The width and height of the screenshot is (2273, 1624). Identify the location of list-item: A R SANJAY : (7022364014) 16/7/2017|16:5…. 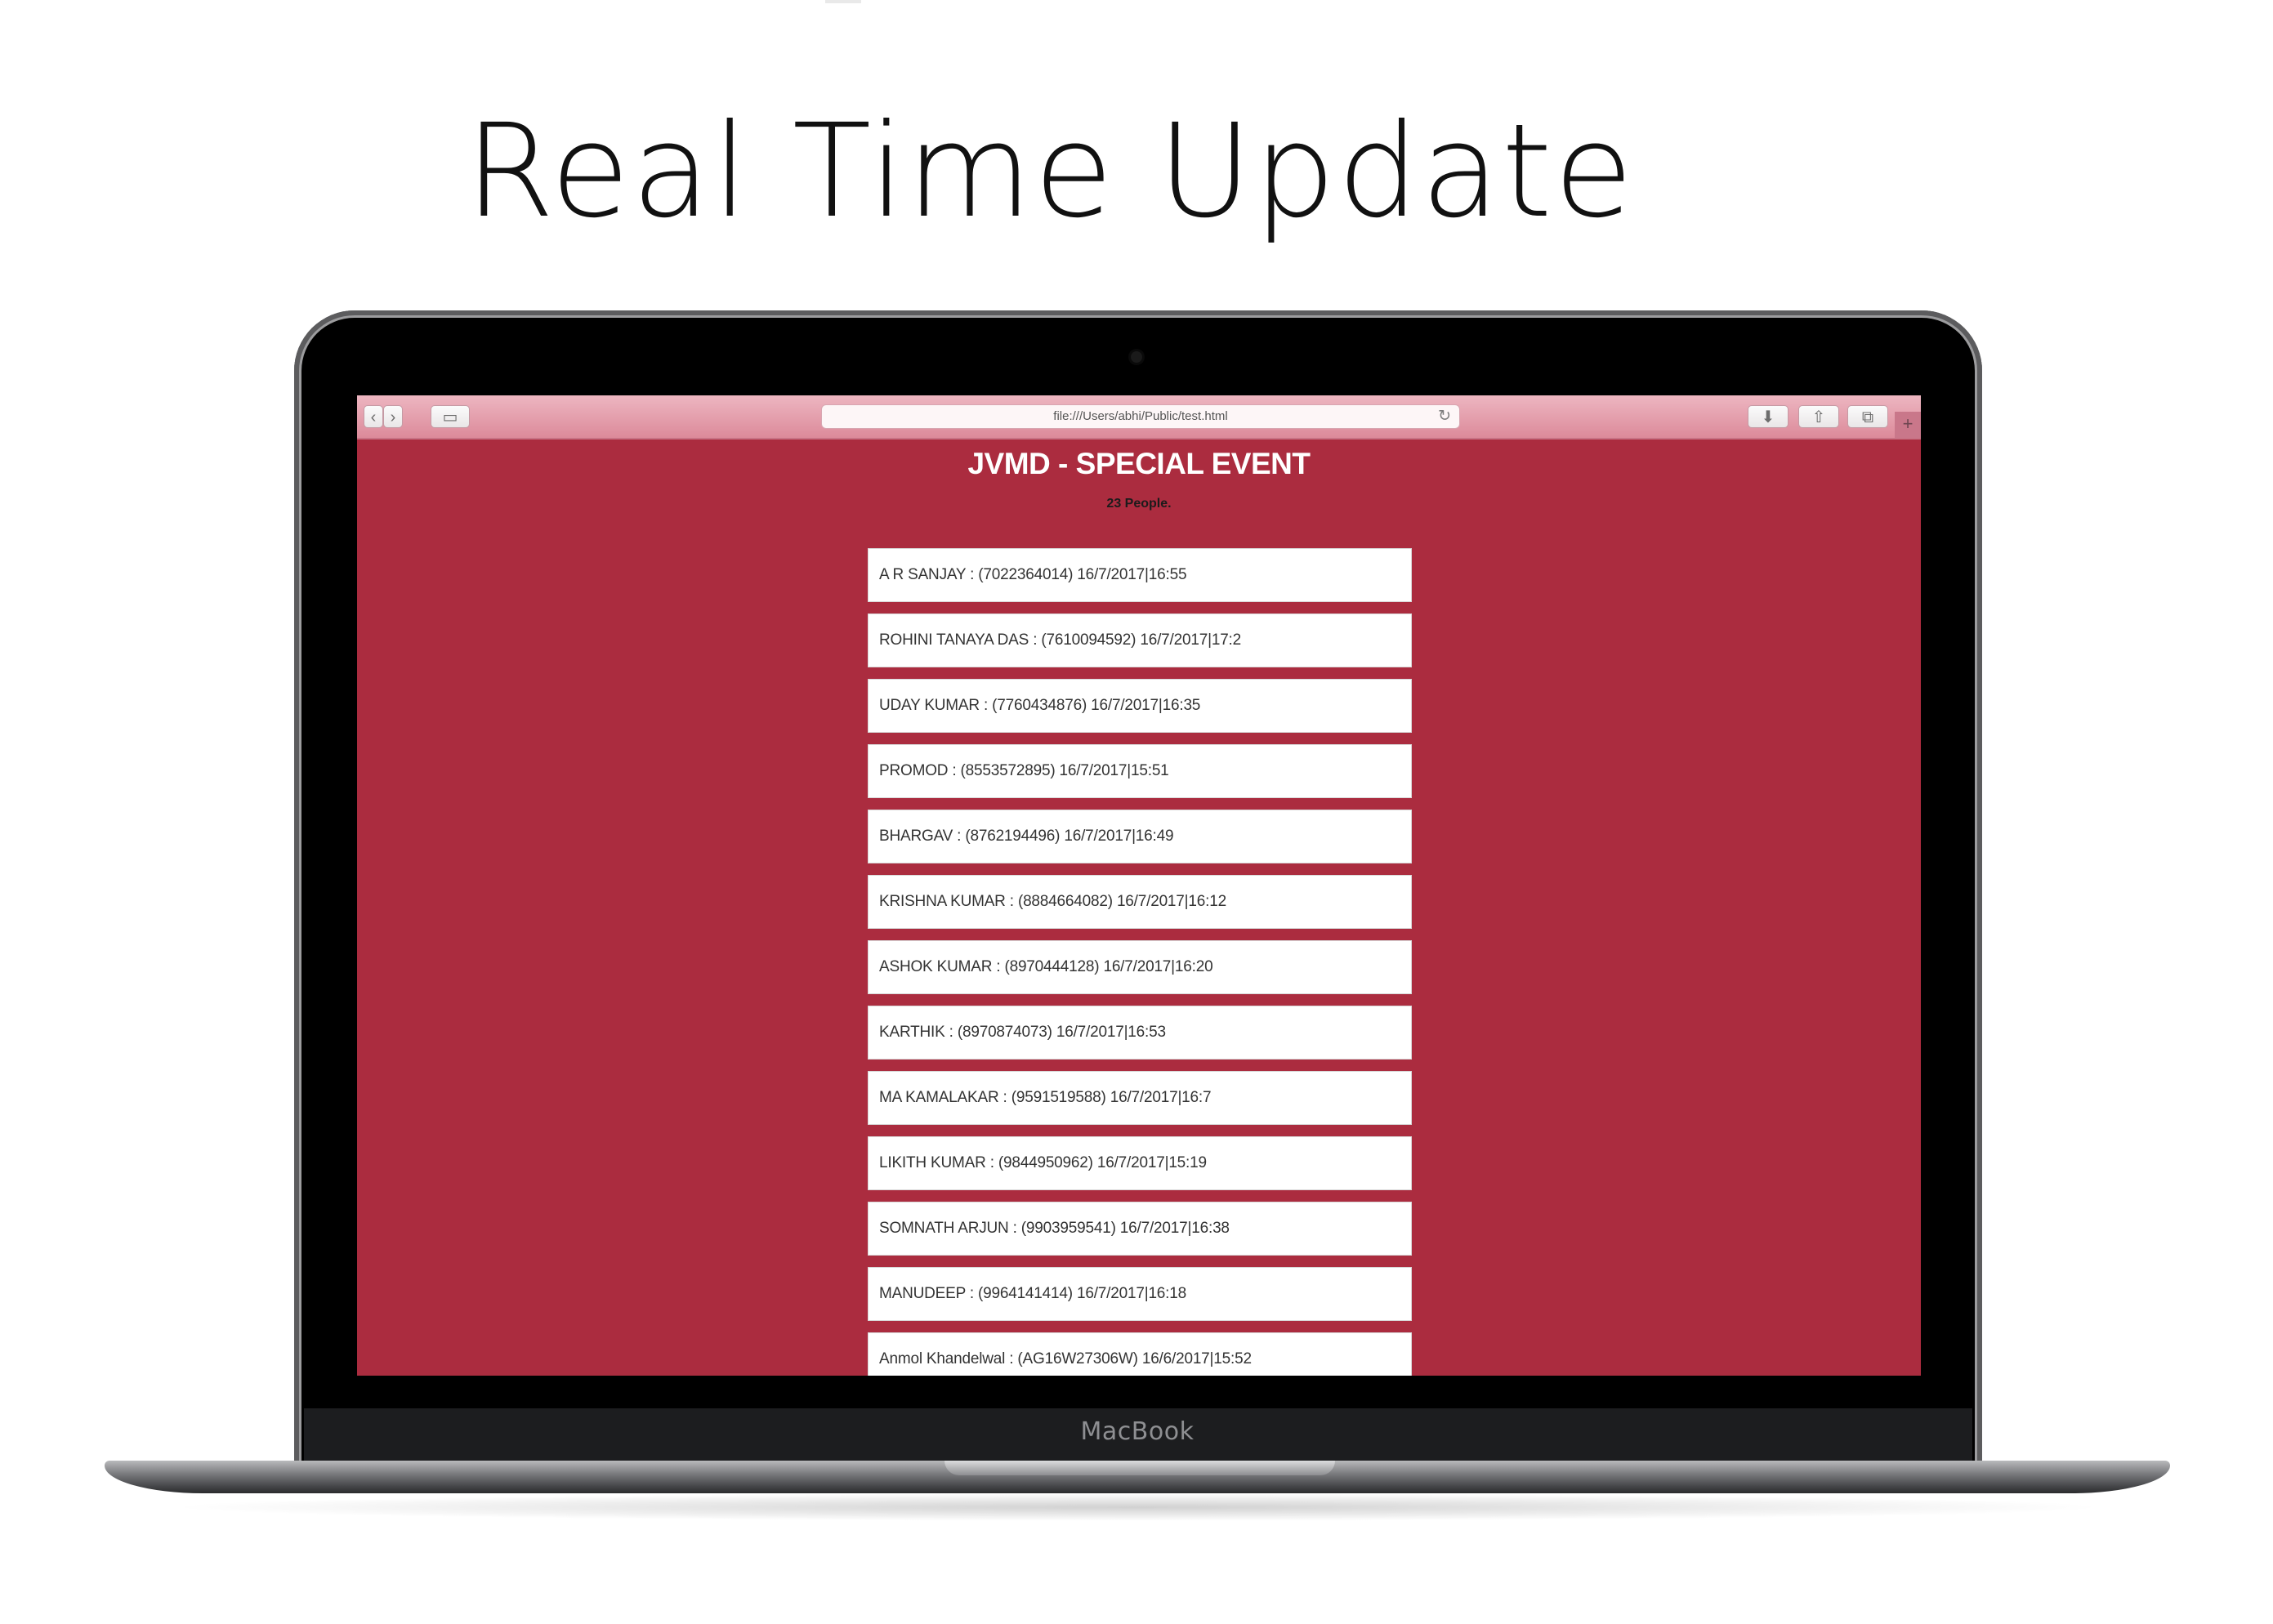
(1140, 575).